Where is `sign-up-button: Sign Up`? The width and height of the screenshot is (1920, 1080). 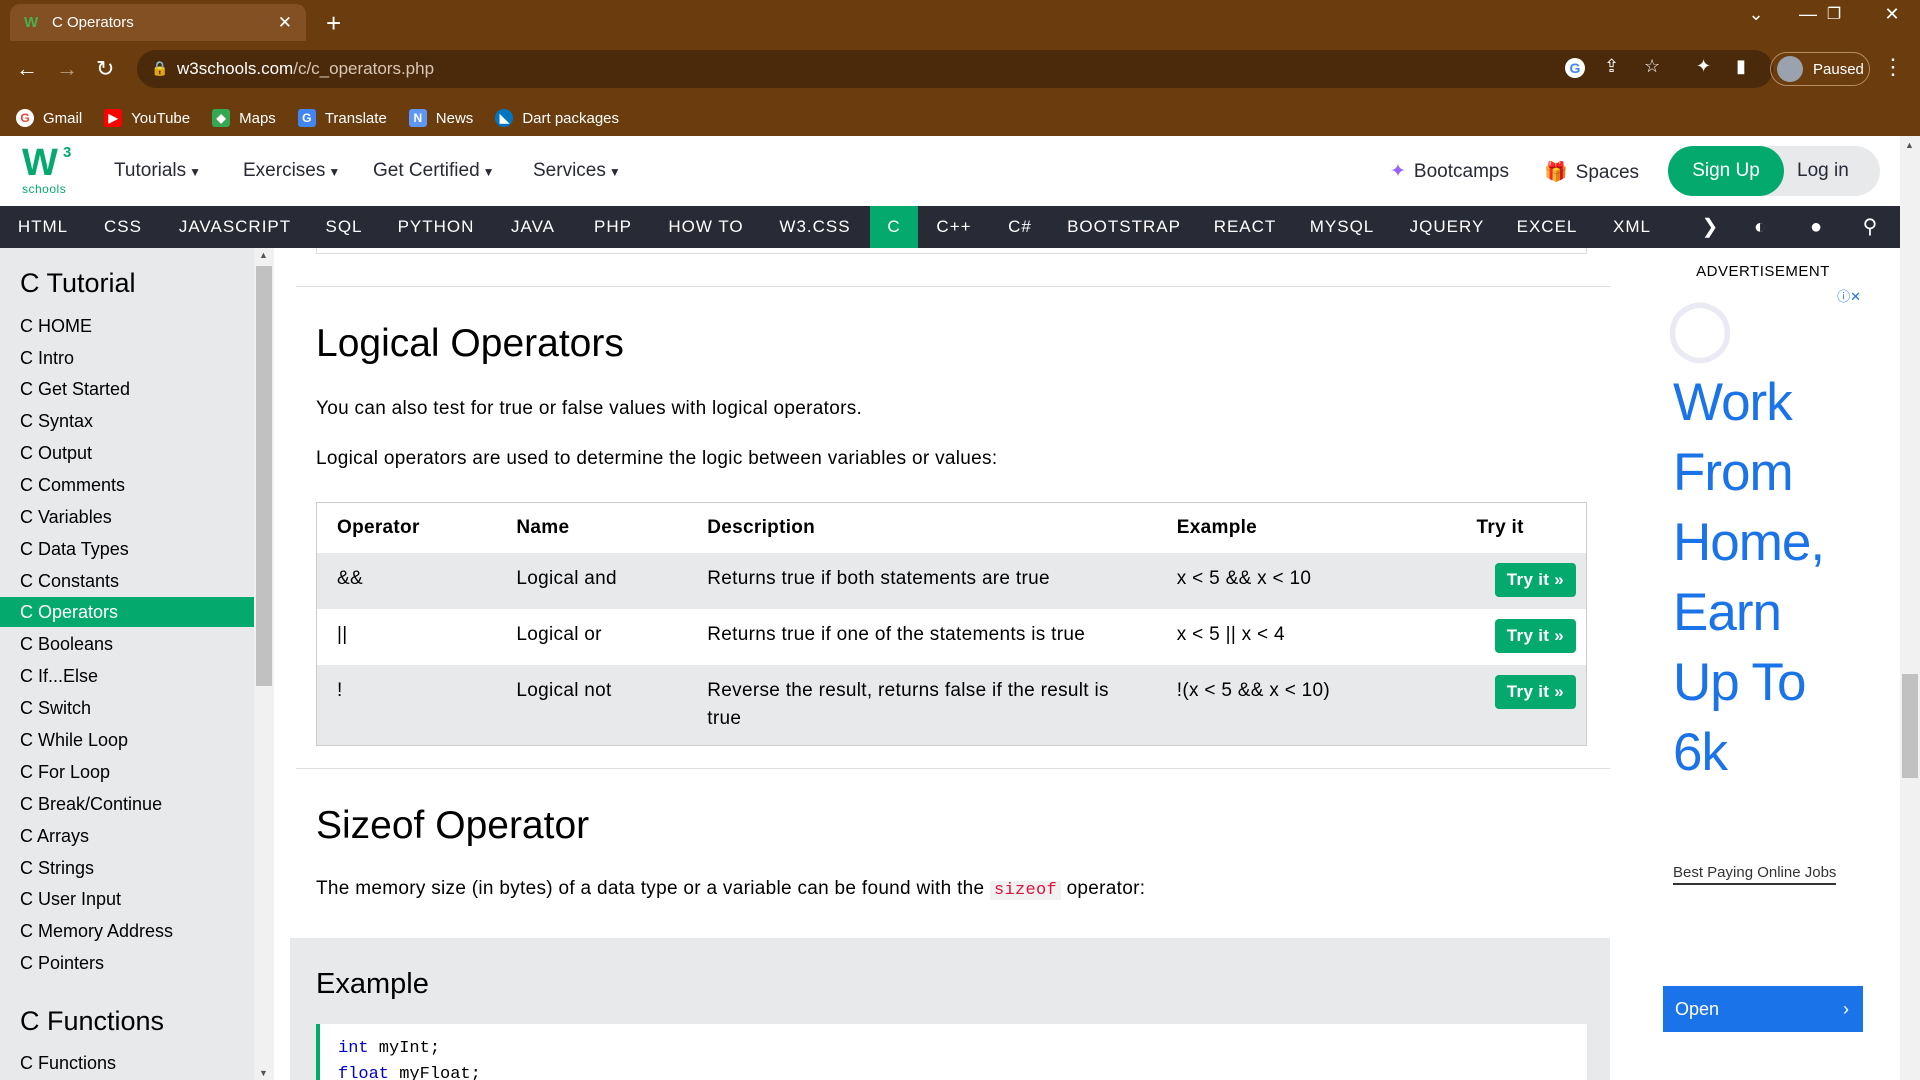 sign-up-button: Sign Up is located at coordinates (1726, 171).